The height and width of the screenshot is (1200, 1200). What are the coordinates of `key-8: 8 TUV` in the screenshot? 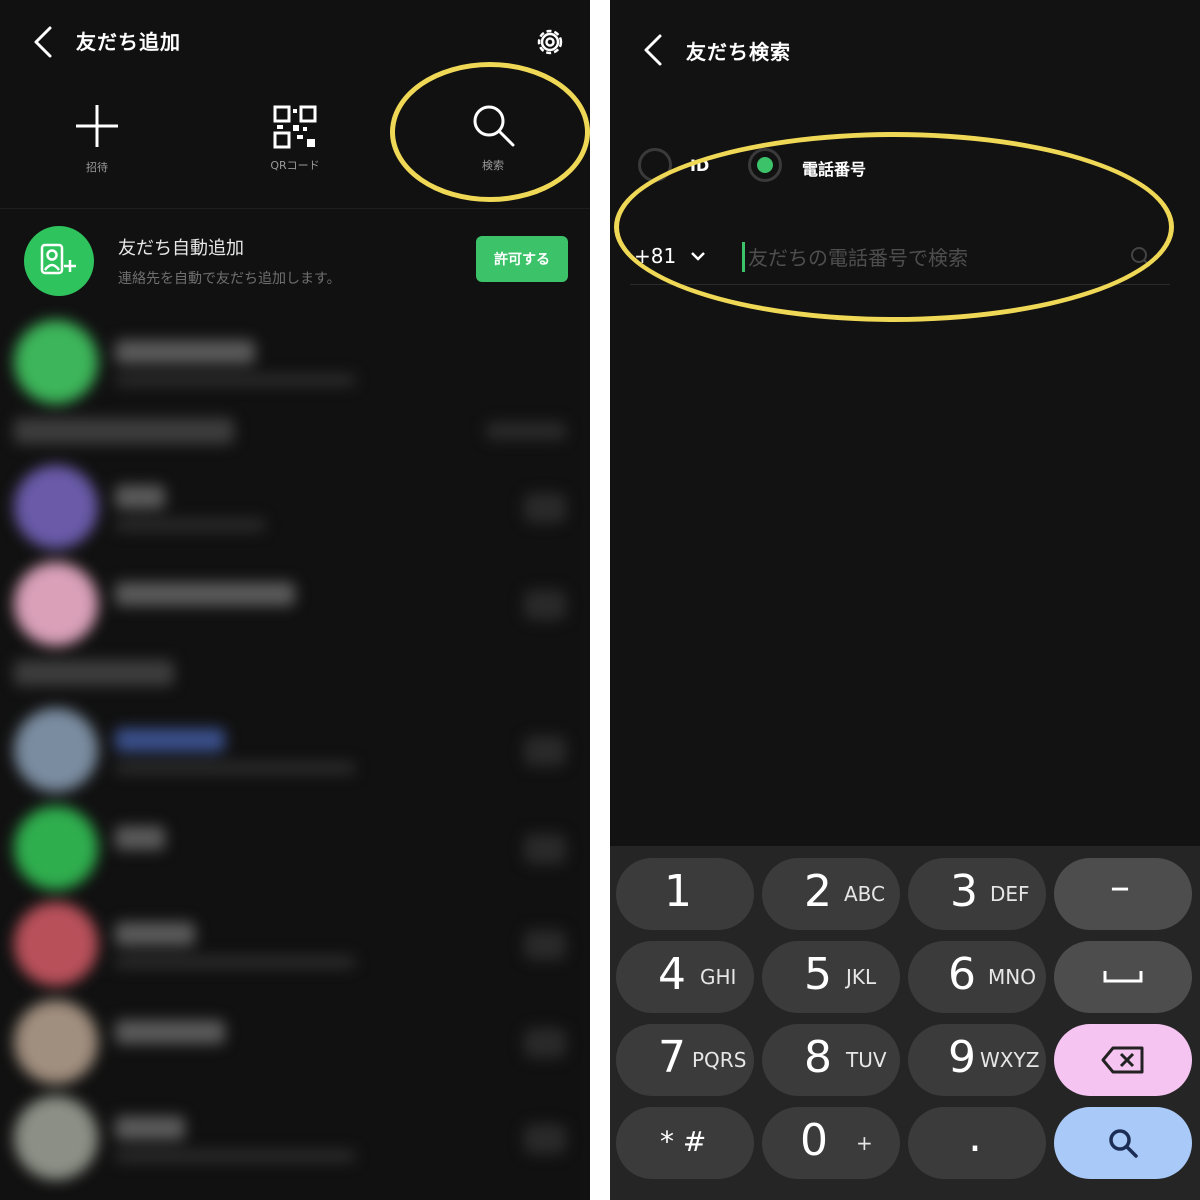 It's located at (831, 1060).